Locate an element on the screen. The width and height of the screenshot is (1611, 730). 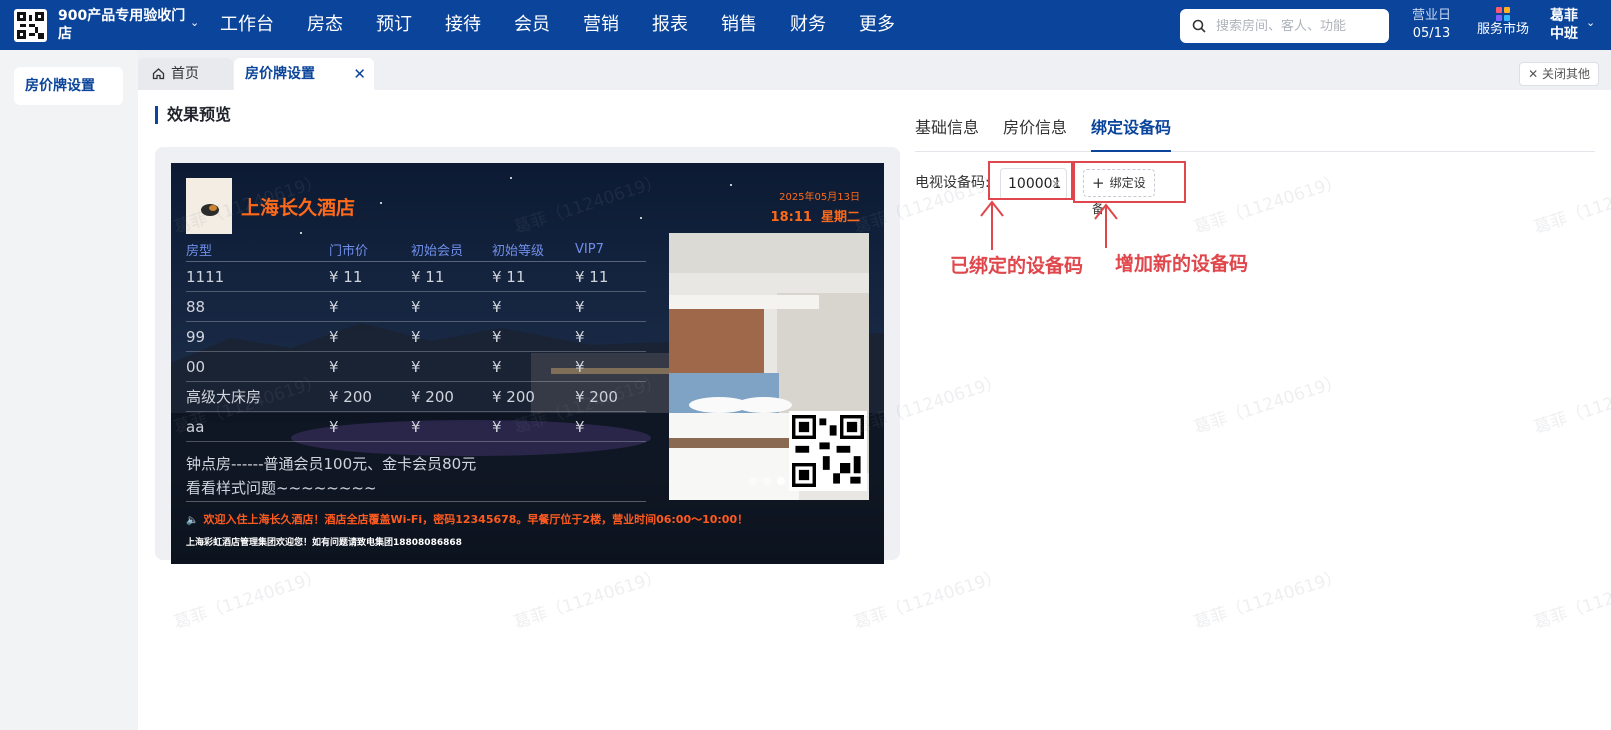
preview-hotel-name: 上海长久酒店 is located at coordinates (298, 208).